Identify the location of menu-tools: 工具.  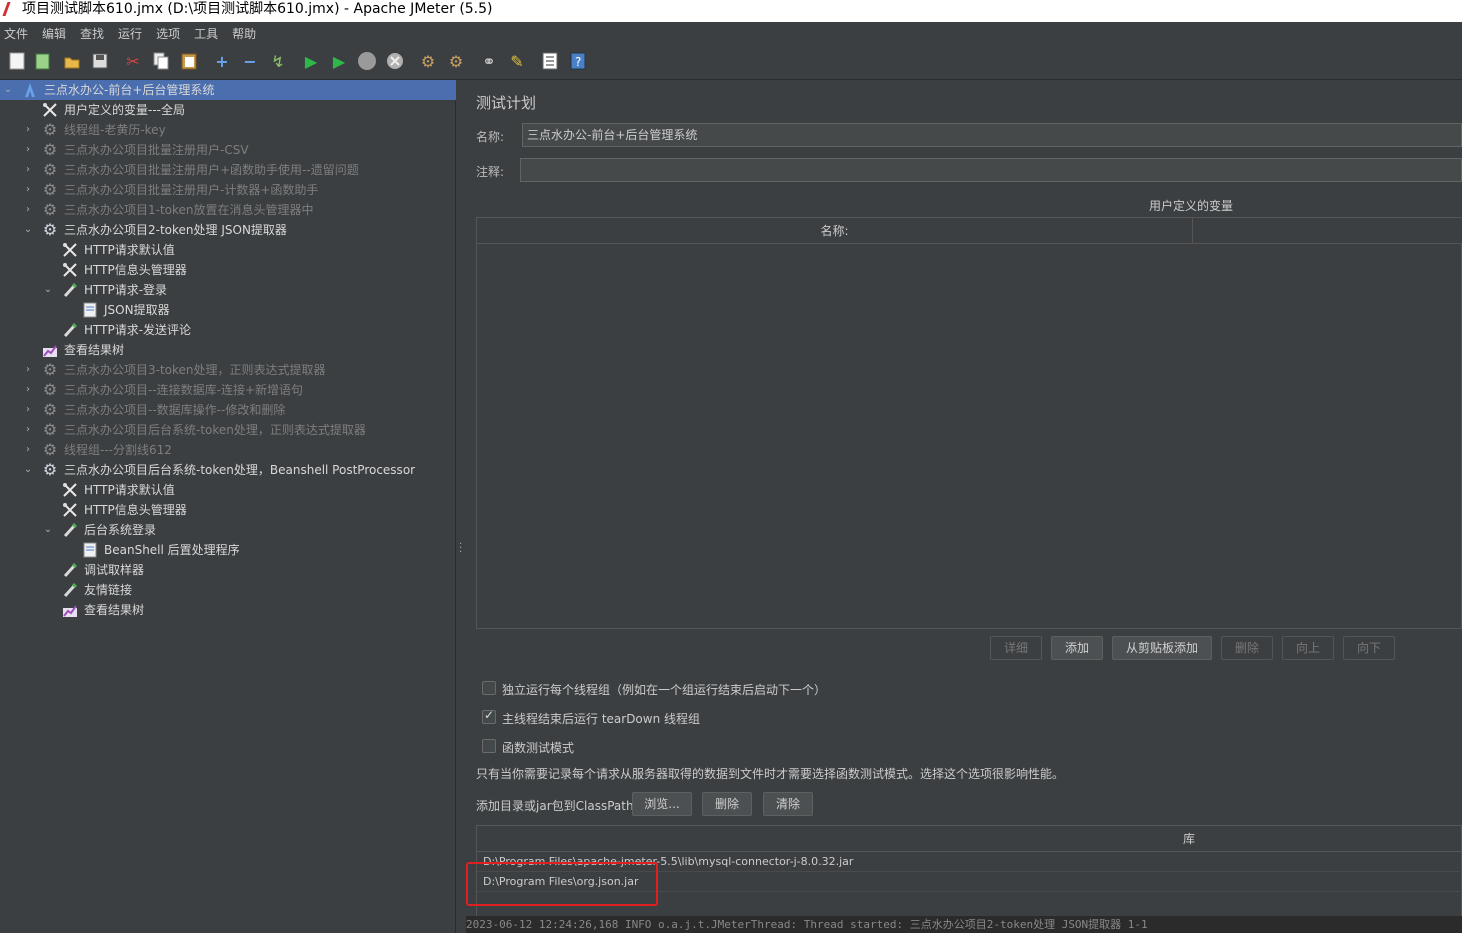
(206, 33).